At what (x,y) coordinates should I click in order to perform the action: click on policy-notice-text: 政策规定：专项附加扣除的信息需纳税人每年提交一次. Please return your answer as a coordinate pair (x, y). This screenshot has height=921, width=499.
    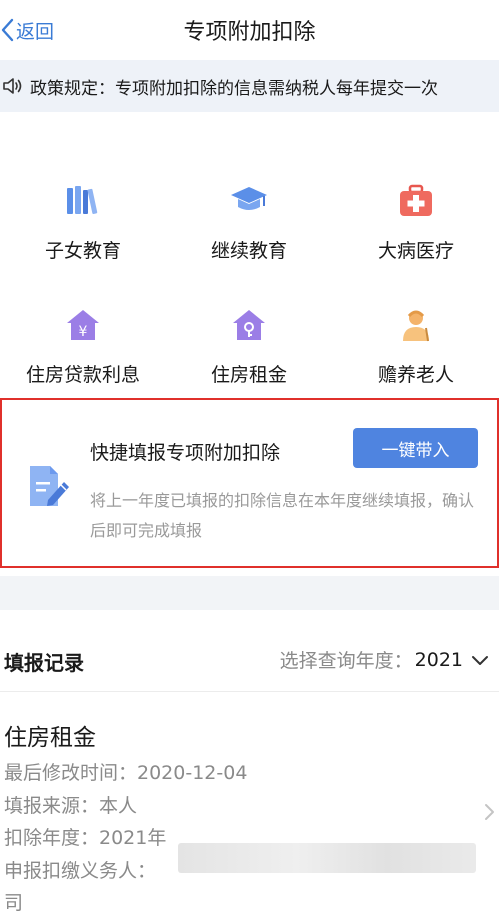
    Looking at the image, I should click on (234, 88).